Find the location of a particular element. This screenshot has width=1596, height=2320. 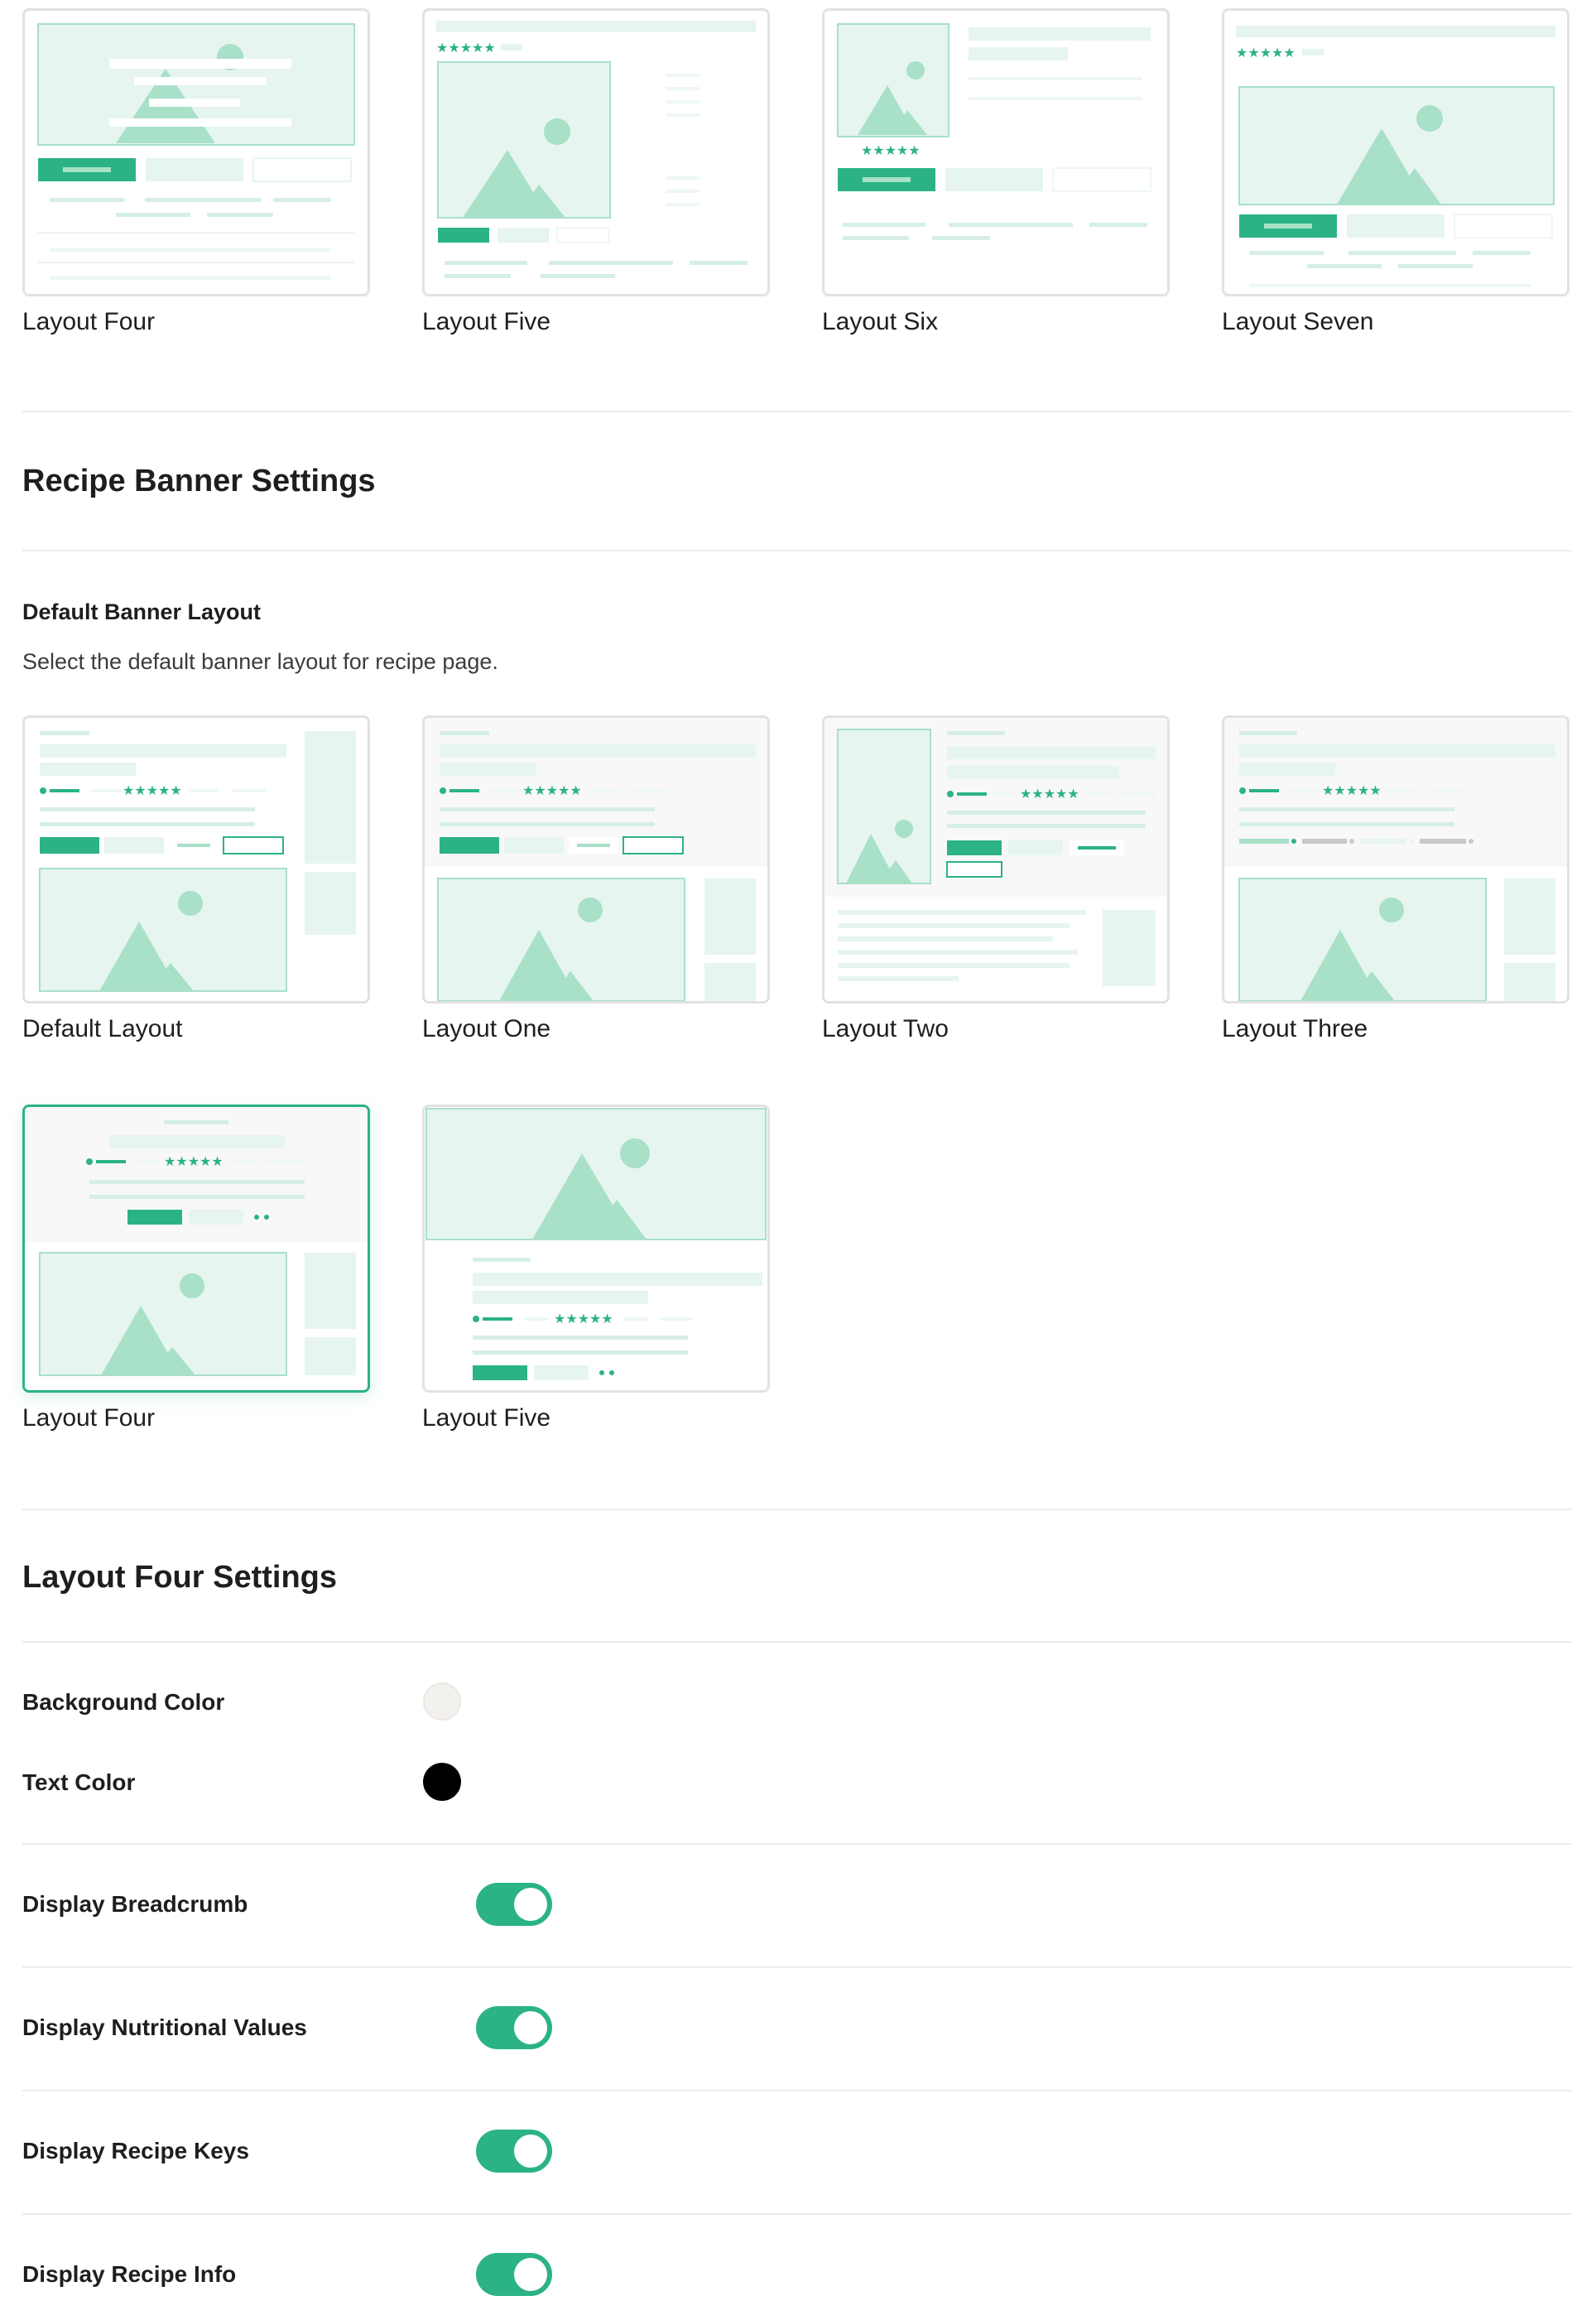

section-title-layout-four-settings: Layout Four Settings is located at coordinates (179, 1577).